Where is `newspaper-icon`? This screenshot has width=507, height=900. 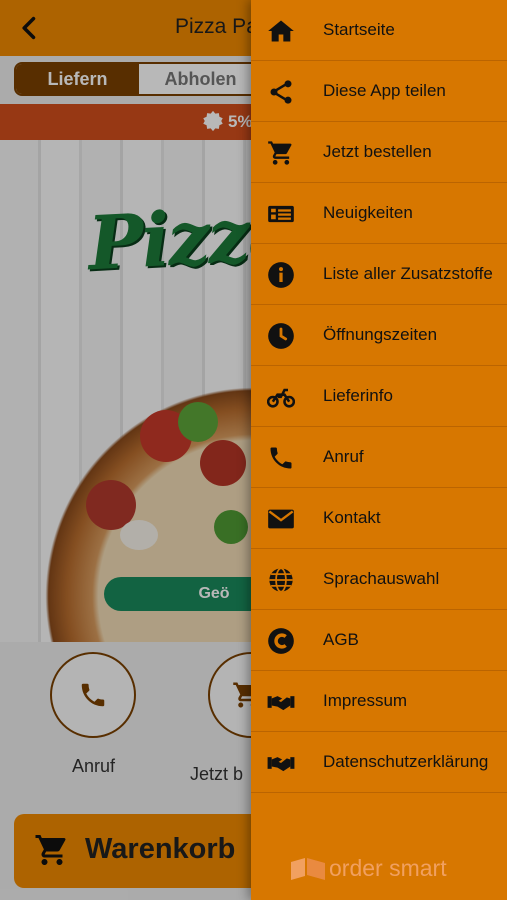 newspaper-icon is located at coordinates (281, 214).